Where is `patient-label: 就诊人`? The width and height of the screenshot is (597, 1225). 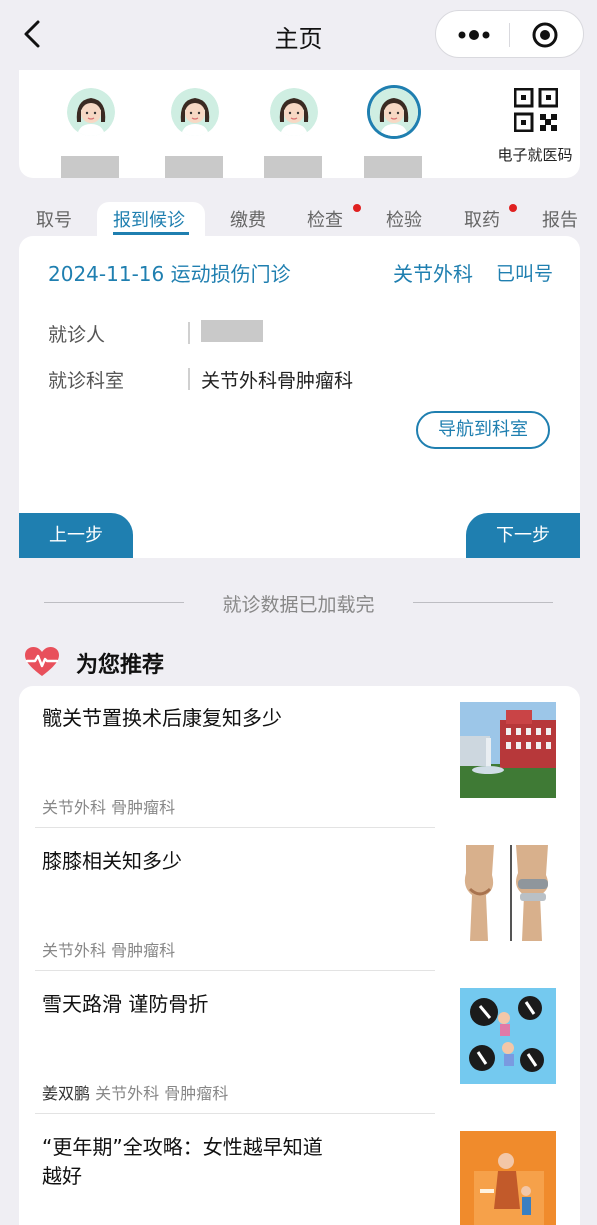
patient-label: 就诊人 is located at coordinates (77, 335).